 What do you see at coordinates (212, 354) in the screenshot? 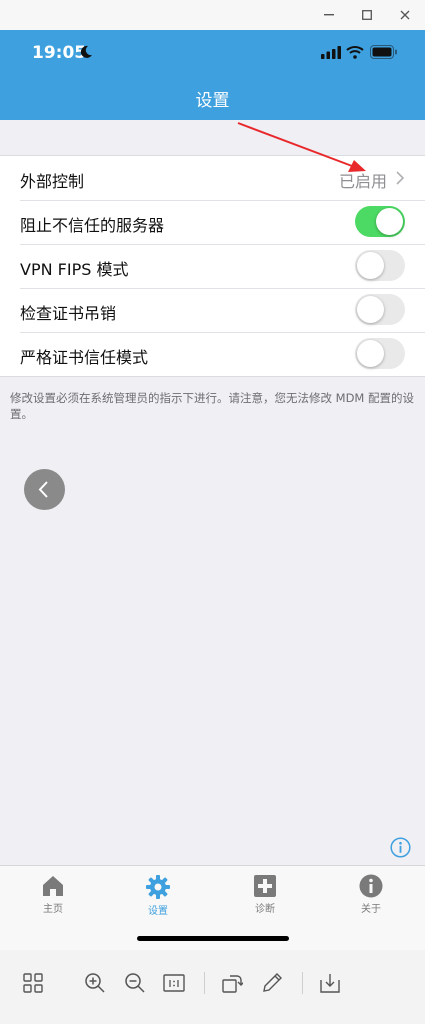
I see `setting-row-strict-cert-trust: 严格证书信任模式` at bounding box center [212, 354].